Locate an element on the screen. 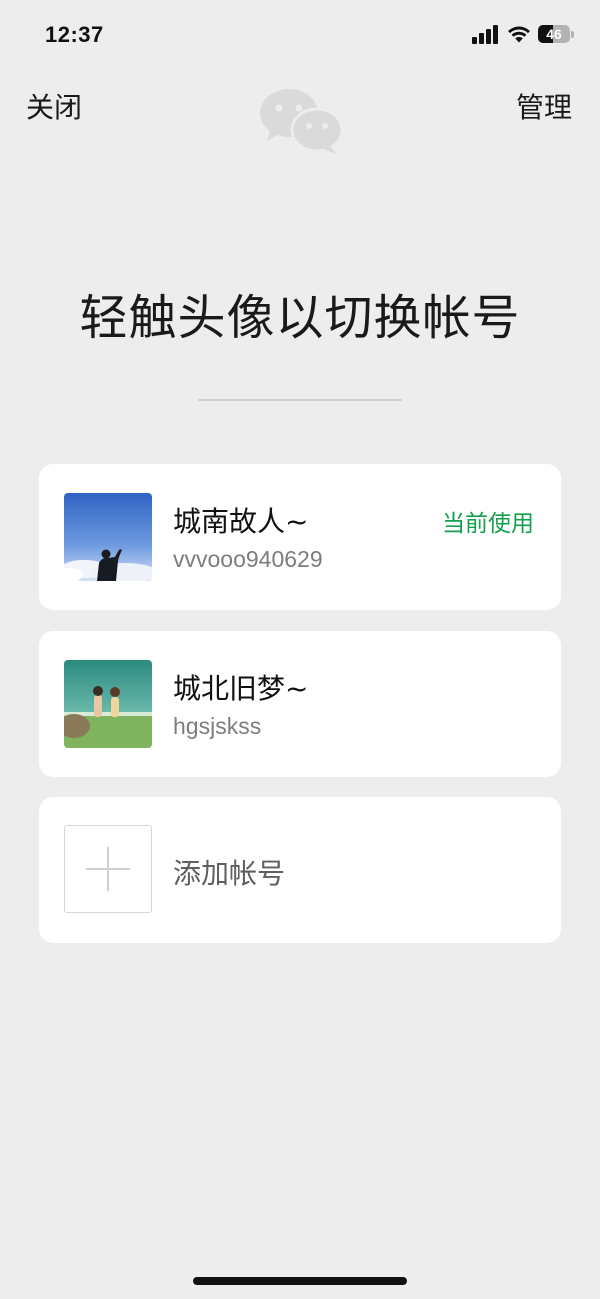 Image resolution: width=600 pixels, height=1299 pixels. account-card: 城北旧梦~ hgsjskss is located at coordinates (300, 704).